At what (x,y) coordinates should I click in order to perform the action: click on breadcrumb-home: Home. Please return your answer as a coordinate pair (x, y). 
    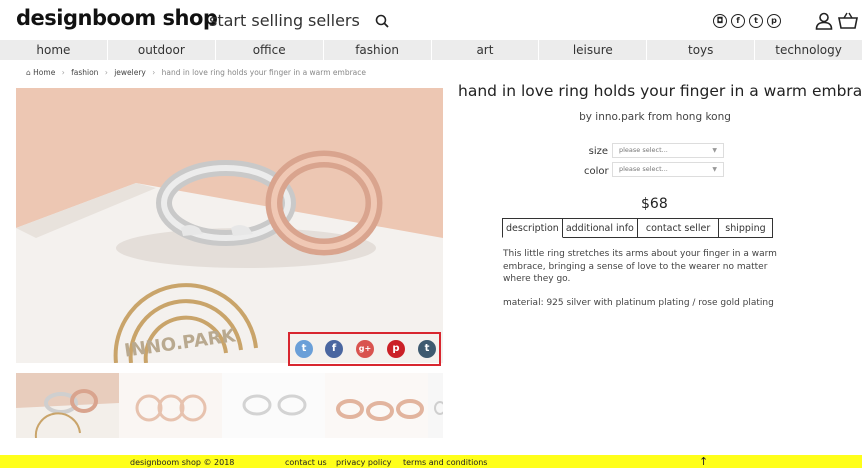
    Looking at the image, I should click on (44, 72).